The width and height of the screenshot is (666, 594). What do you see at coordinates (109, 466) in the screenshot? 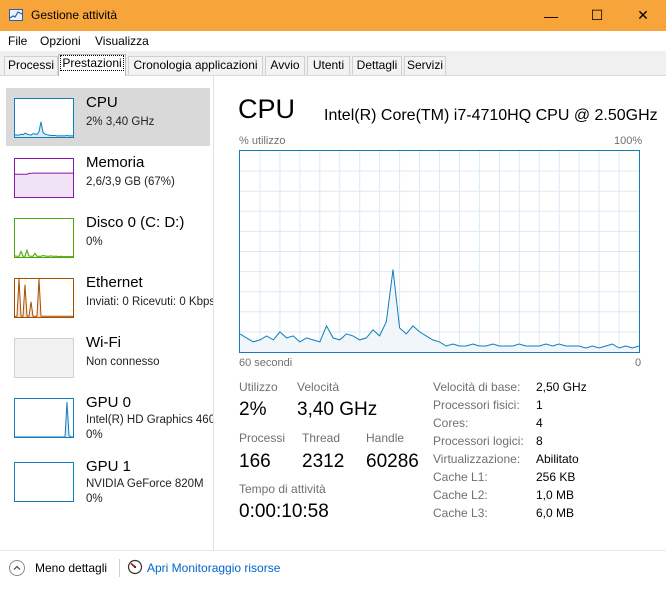
I see `sidebar-item-name: GPU 1` at bounding box center [109, 466].